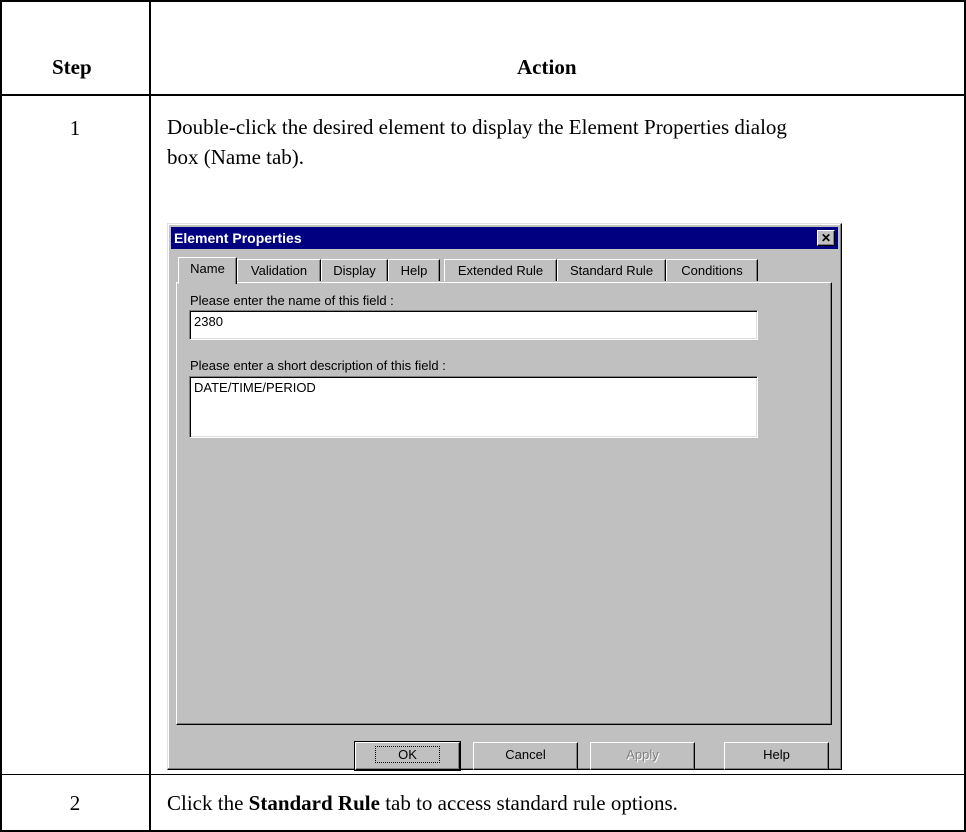 The height and width of the screenshot is (832, 966). I want to click on header-action: Action, so click(547, 67).